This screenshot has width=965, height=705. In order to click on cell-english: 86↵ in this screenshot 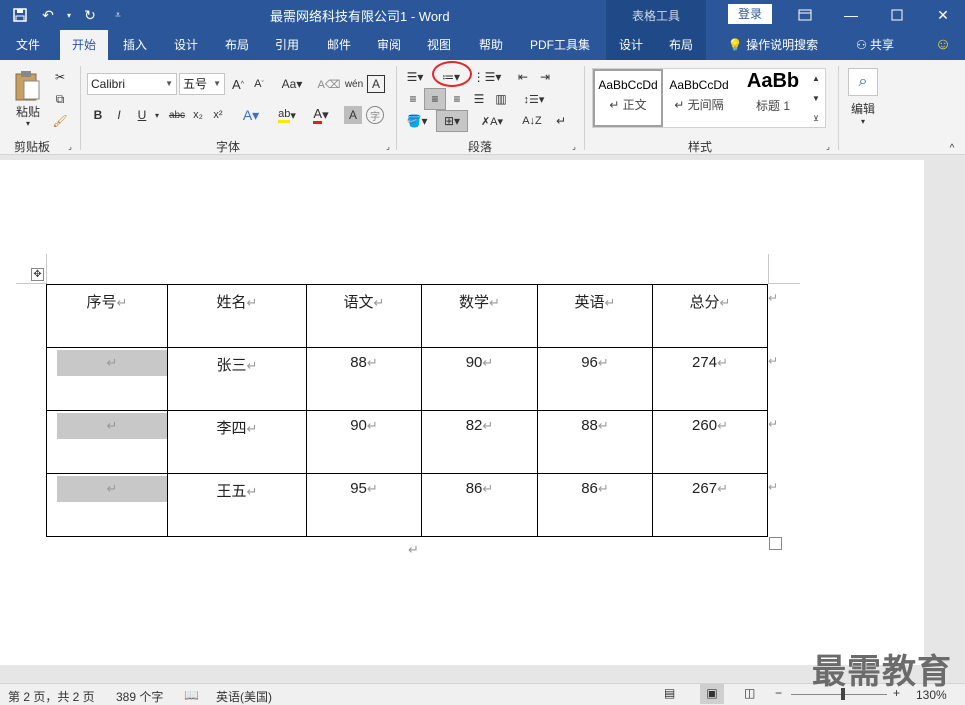, I will do `click(595, 505)`.